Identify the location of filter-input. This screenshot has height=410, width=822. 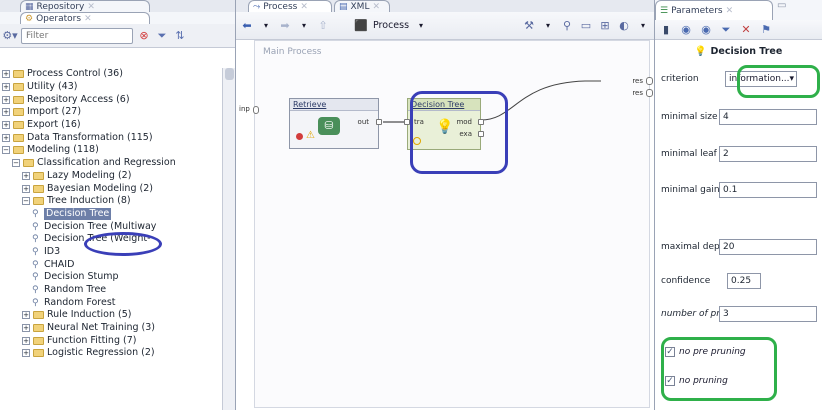
(77, 35).